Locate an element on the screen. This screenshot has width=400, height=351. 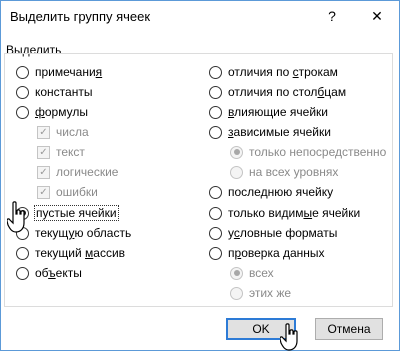
check-errors-label: ошибки is located at coordinates (77, 192).